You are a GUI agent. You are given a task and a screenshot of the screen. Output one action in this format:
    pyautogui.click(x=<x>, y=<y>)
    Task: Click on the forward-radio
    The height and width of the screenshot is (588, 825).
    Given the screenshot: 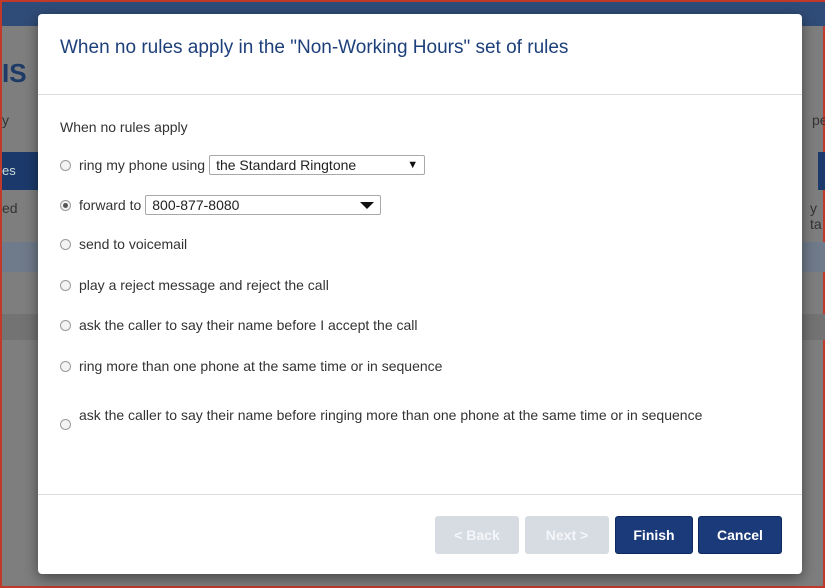 What is the action you would take?
    pyautogui.click(x=65, y=205)
    